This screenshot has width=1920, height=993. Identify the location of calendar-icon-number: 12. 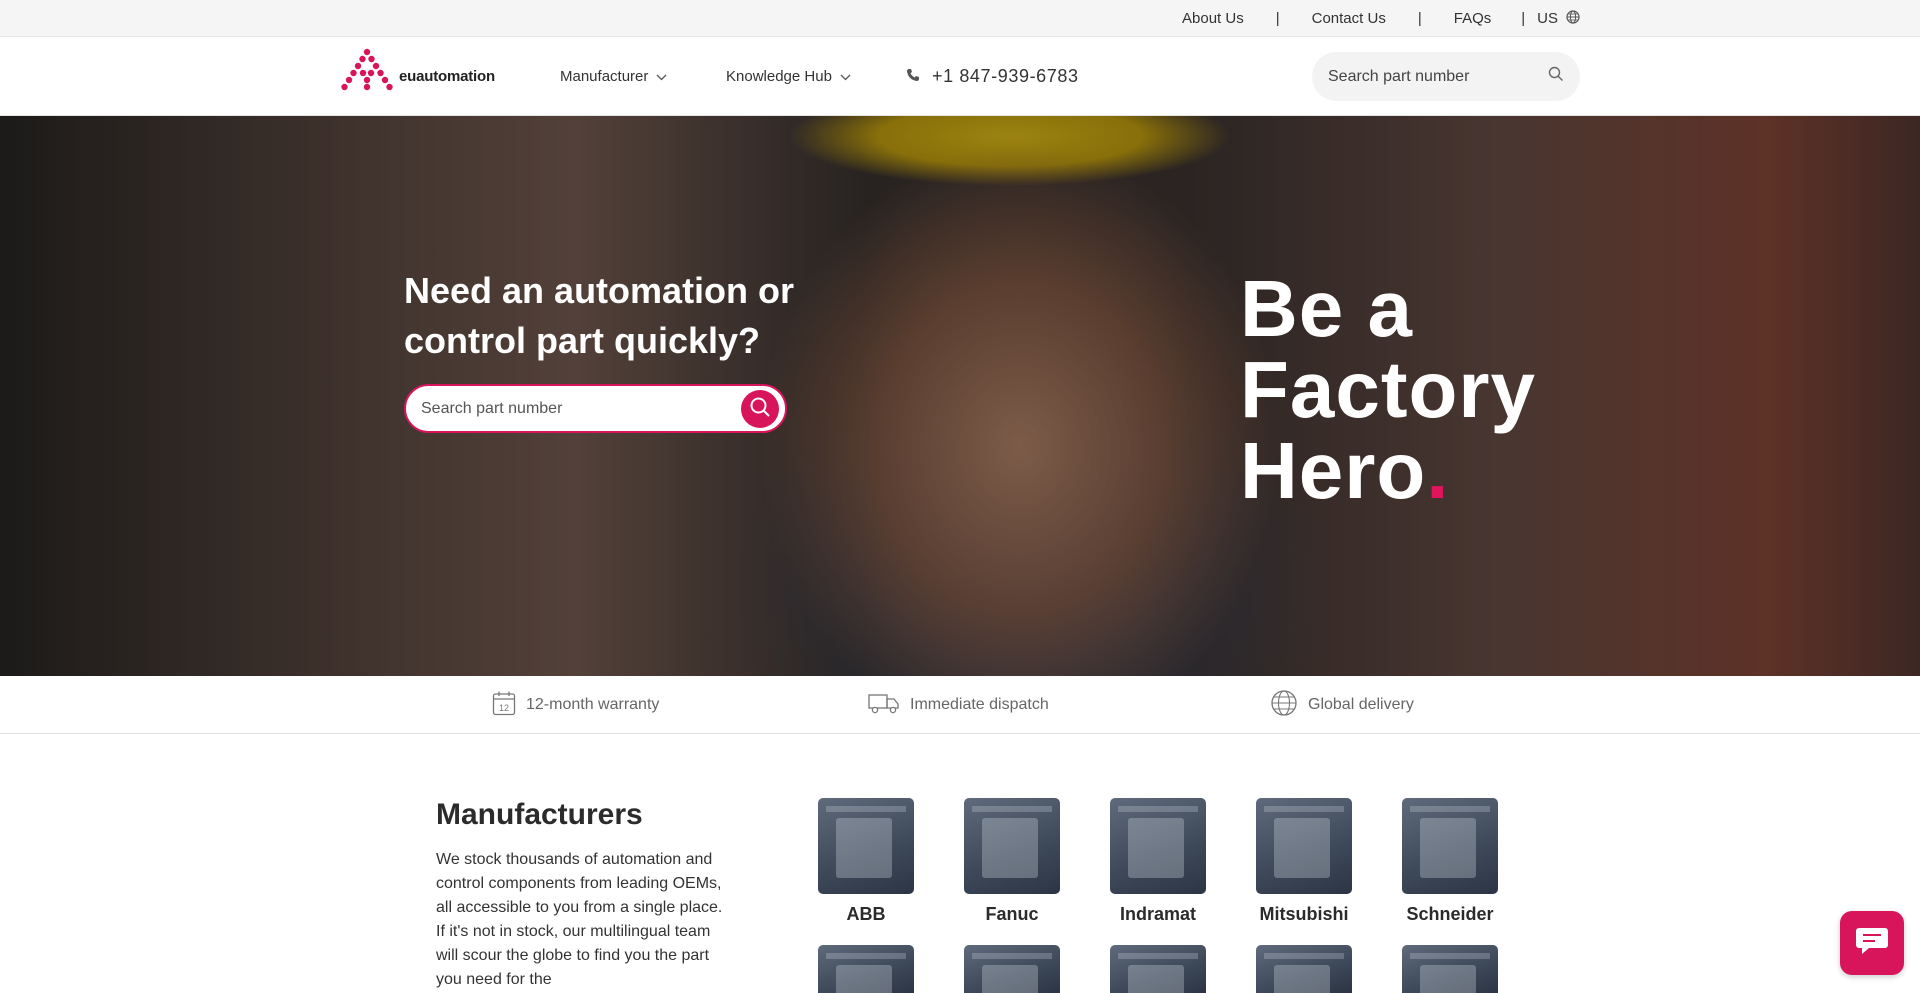
(504, 708).